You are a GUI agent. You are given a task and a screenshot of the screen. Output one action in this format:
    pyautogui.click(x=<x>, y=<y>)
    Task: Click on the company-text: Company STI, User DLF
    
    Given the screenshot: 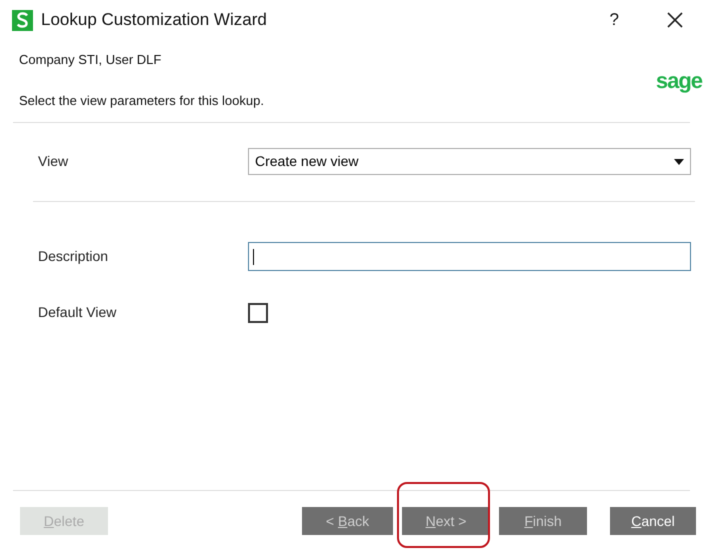 What is the action you would take?
    pyautogui.click(x=90, y=60)
    